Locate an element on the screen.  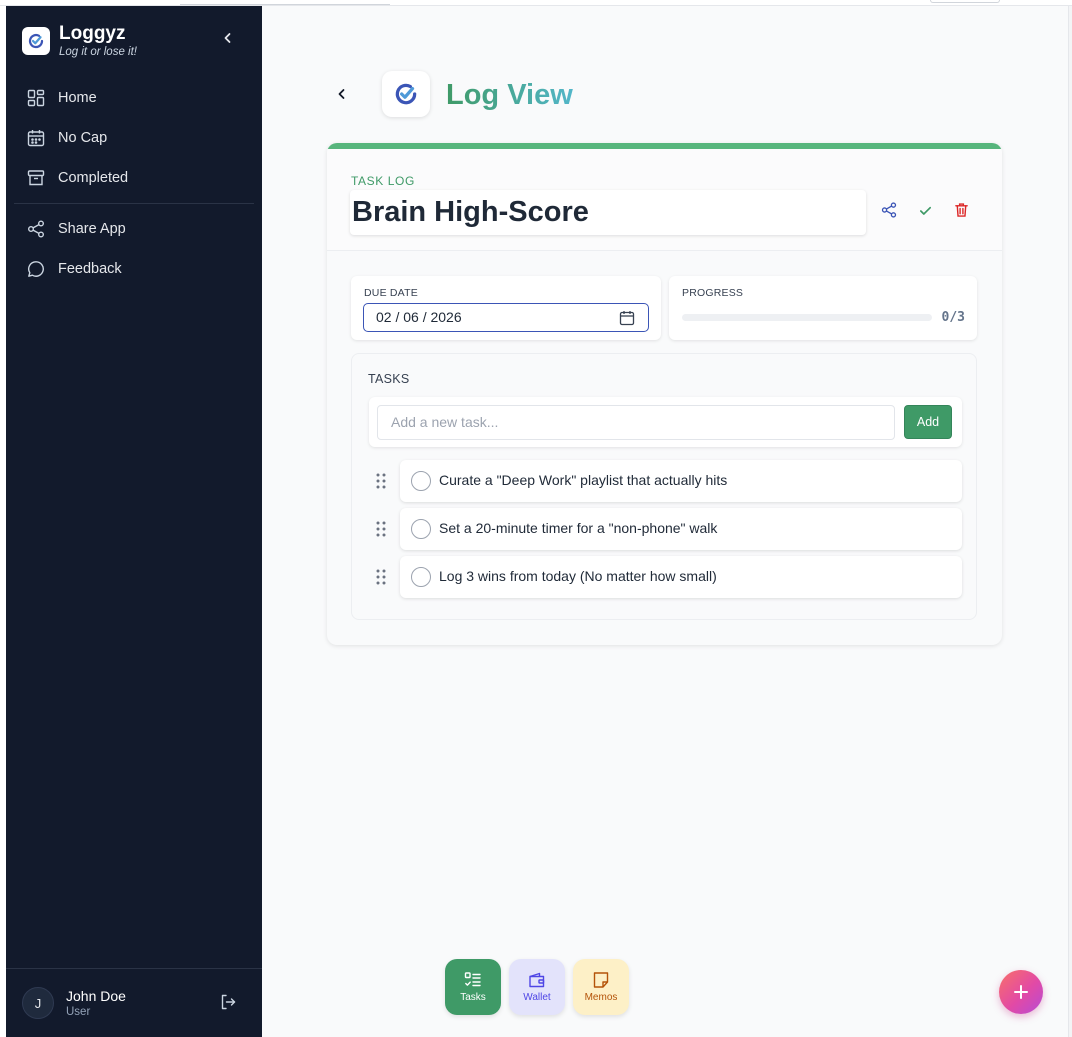
chat-bubble-icon is located at coordinates (36, 269).